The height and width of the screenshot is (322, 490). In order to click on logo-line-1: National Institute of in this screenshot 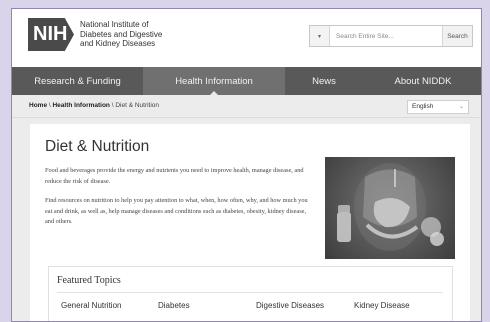, I will do `click(114, 25)`.